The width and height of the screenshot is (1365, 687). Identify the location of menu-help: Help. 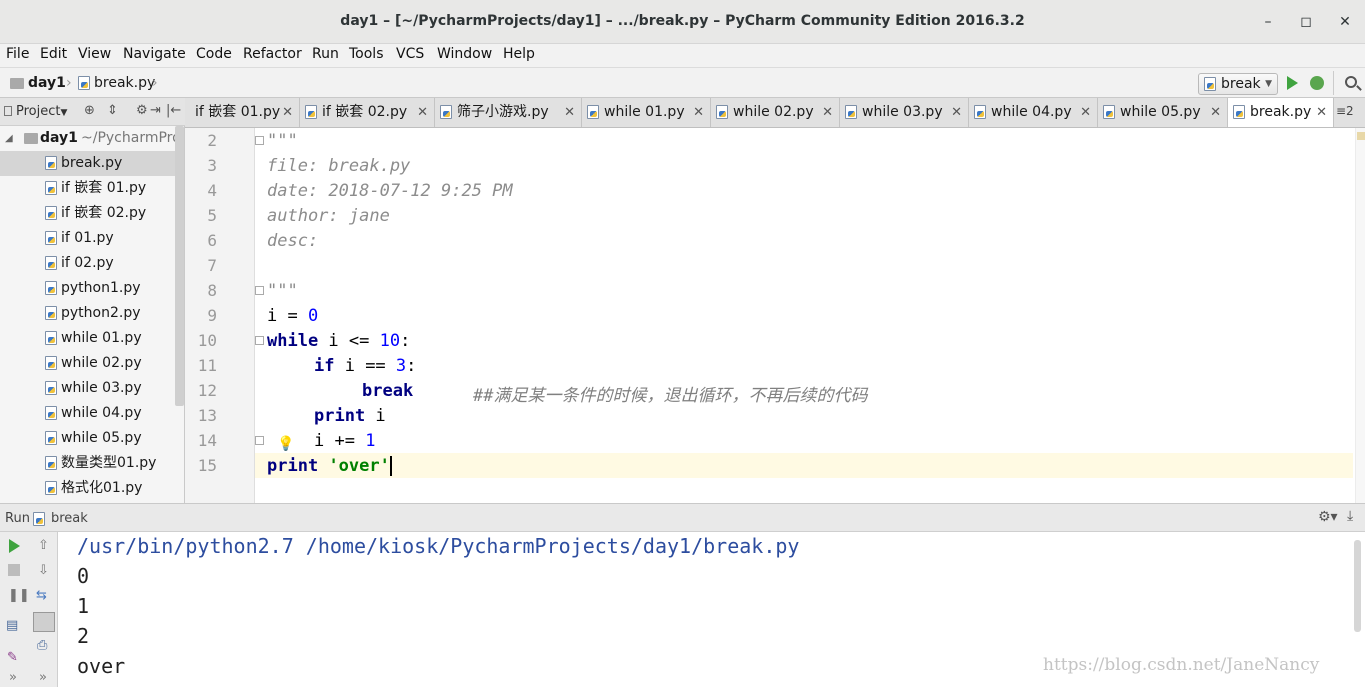
(519, 54).